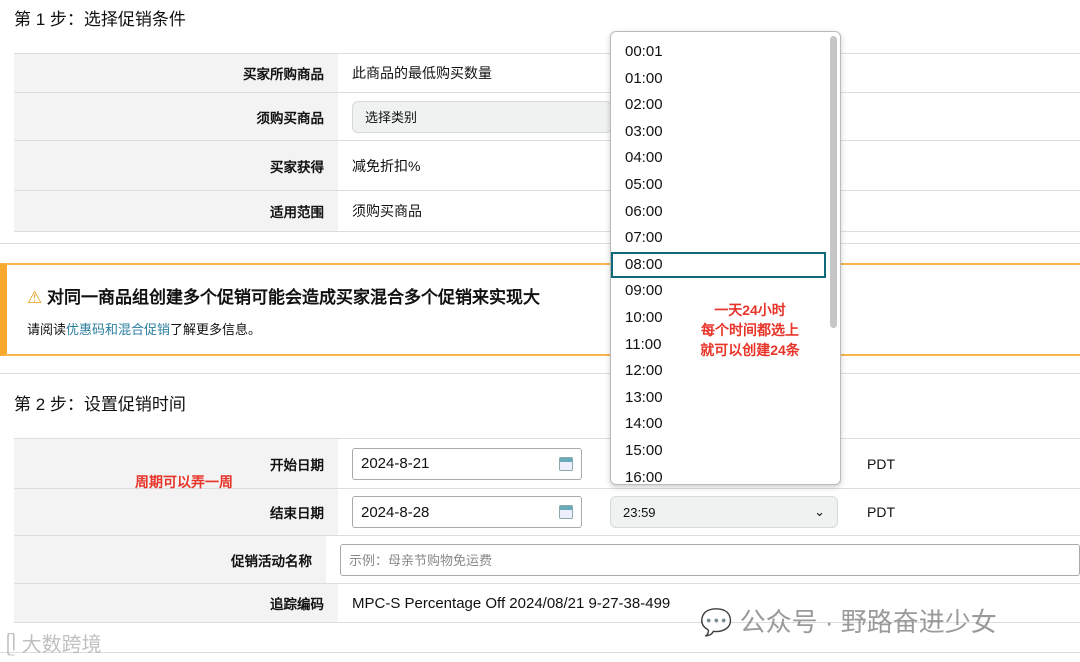  Describe the element at coordinates (467, 512) in the screenshot. I see `end-date-input: 2024-8-28` at that location.